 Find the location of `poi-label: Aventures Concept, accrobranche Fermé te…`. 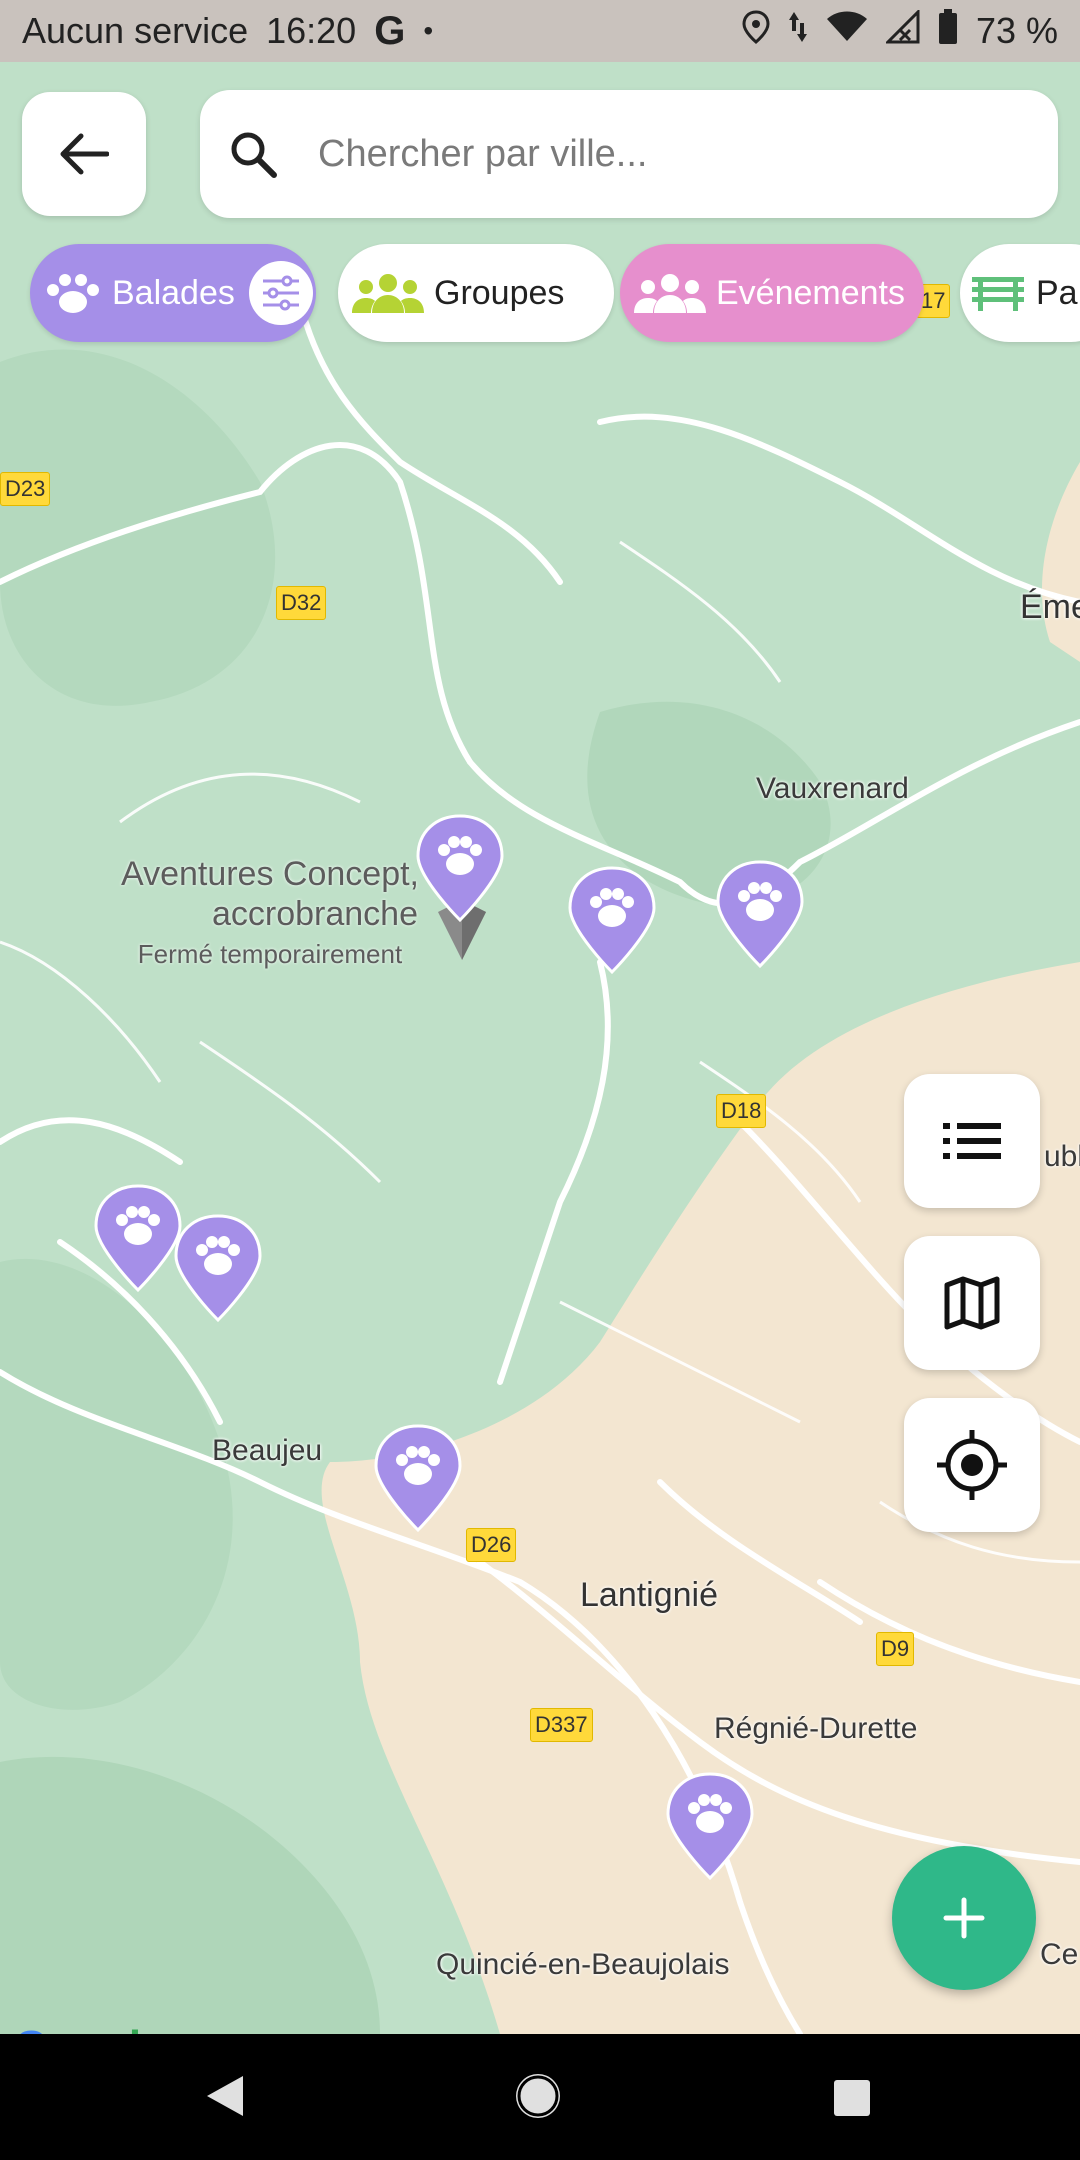

poi-label: Aventures Concept, accrobranche Fermé te… is located at coordinates (270, 914).